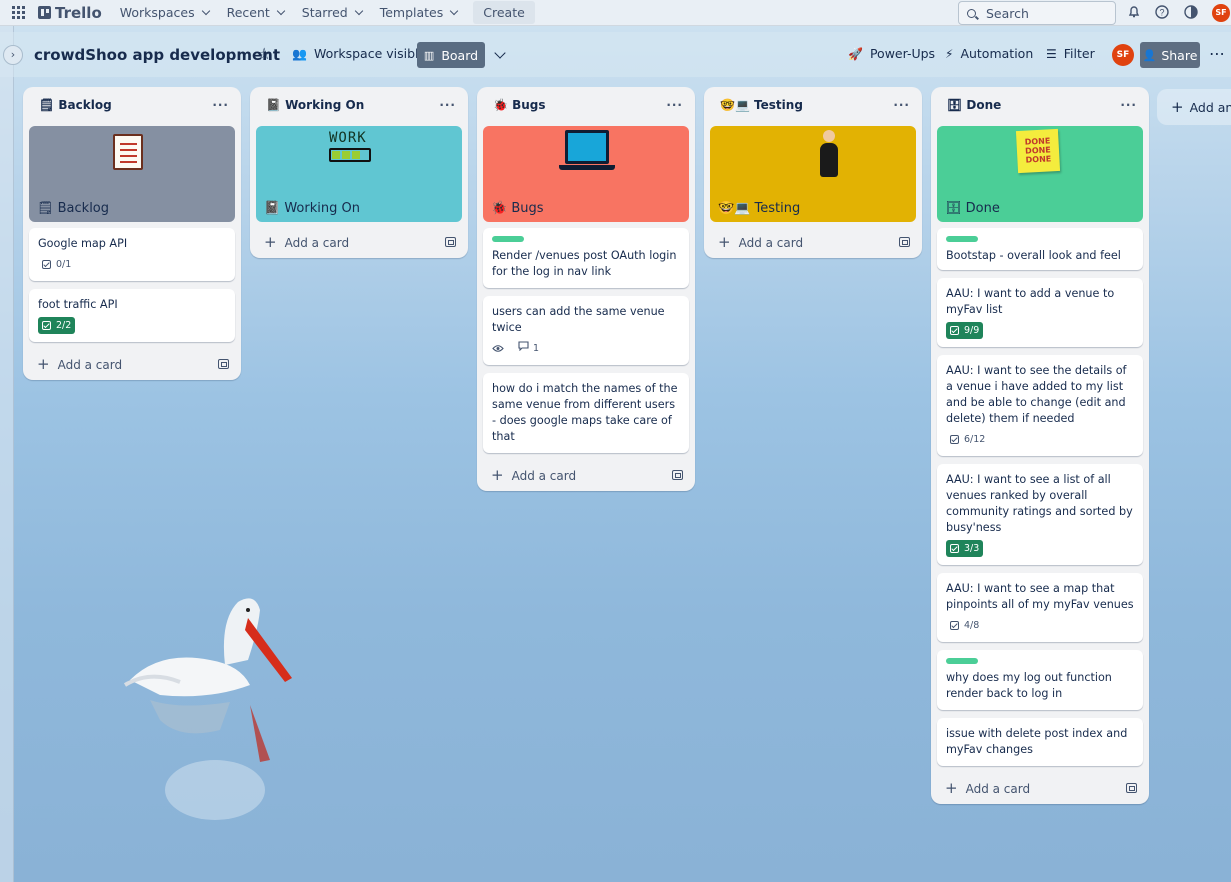  What do you see at coordinates (813, 174) in the screenshot?
I see `cover-card: 🤓💻 Testing` at bounding box center [813, 174].